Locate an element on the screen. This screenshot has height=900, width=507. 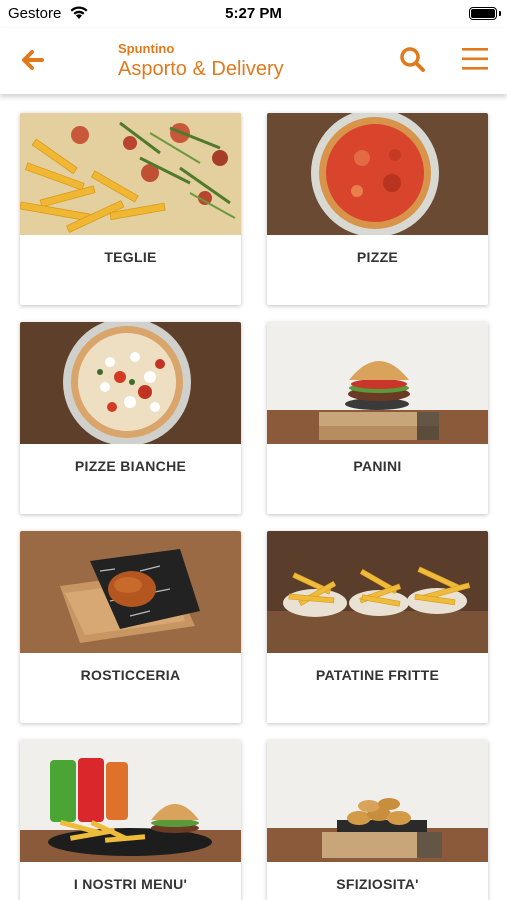
panini-photo is located at coordinates (377, 383).